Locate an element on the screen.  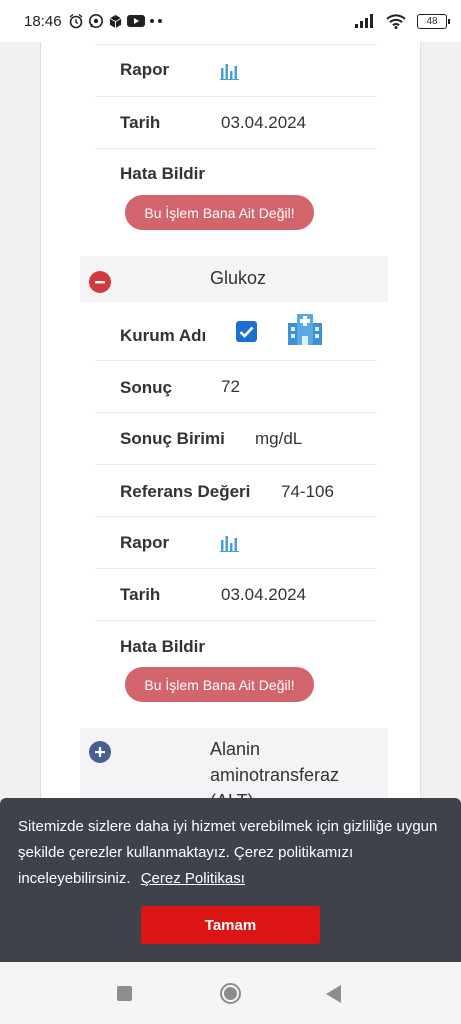
status-time: 18:46 is located at coordinates (43, 21).